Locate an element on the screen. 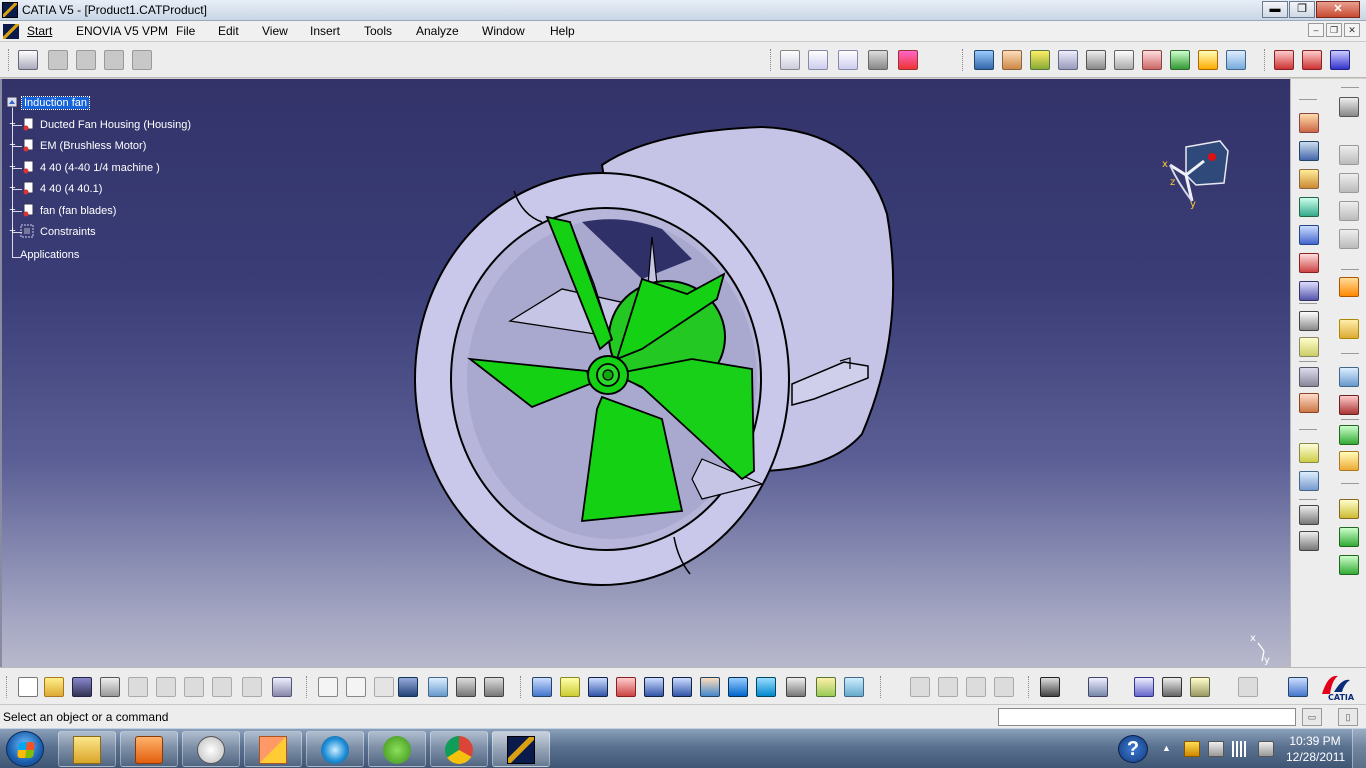 This screenshot has height=768, width=1366. command-input is located at coordinates (1147, 717).